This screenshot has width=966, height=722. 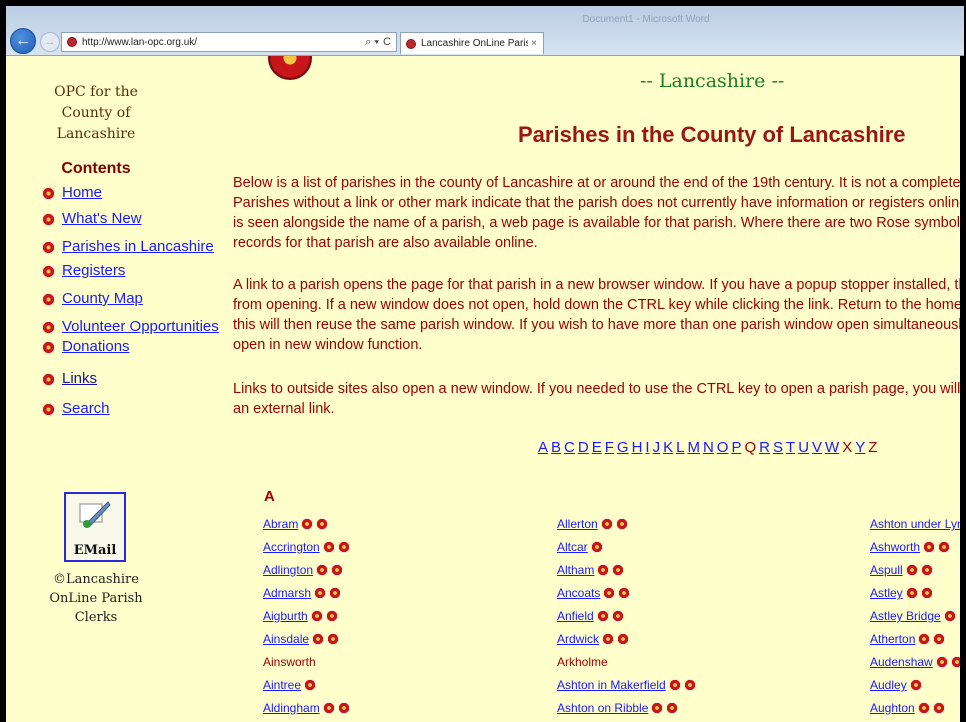 I want to click on alphabet-letter-i: I, so click(x=647, y=447).